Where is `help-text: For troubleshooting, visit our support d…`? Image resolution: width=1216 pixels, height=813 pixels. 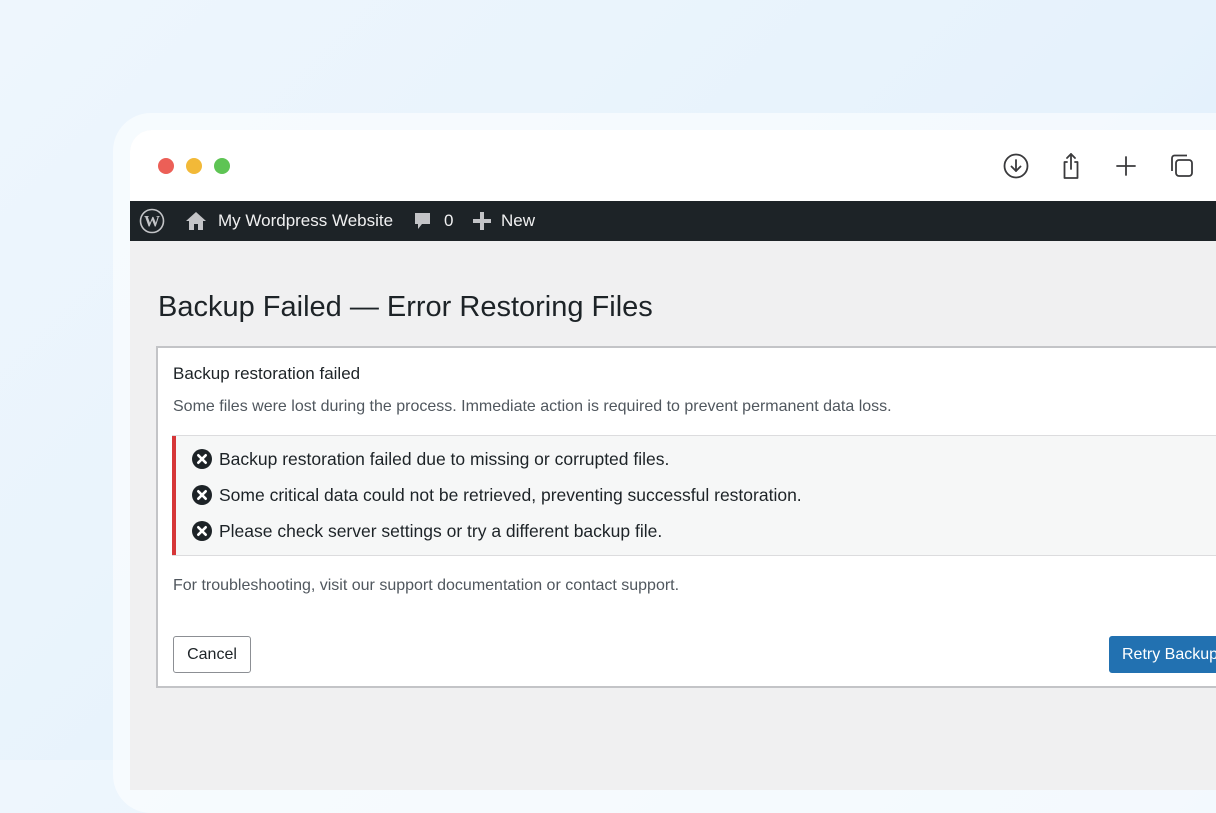 help-text: For troubleshooting, visit our support d… is located at coordinates (426, 585).